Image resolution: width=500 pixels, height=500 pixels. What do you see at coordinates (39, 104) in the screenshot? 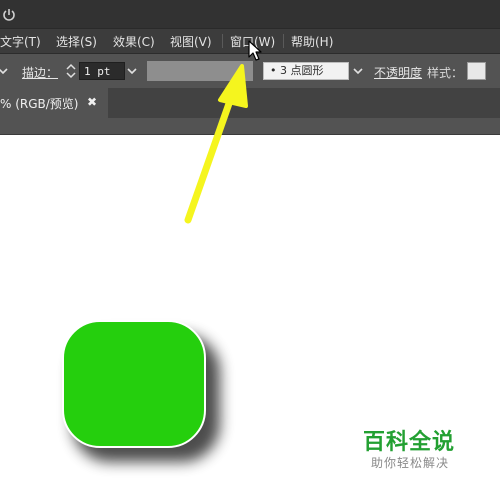
I see `document-tab-label: % (RGB/预览)` at bounding box center [39, 104].